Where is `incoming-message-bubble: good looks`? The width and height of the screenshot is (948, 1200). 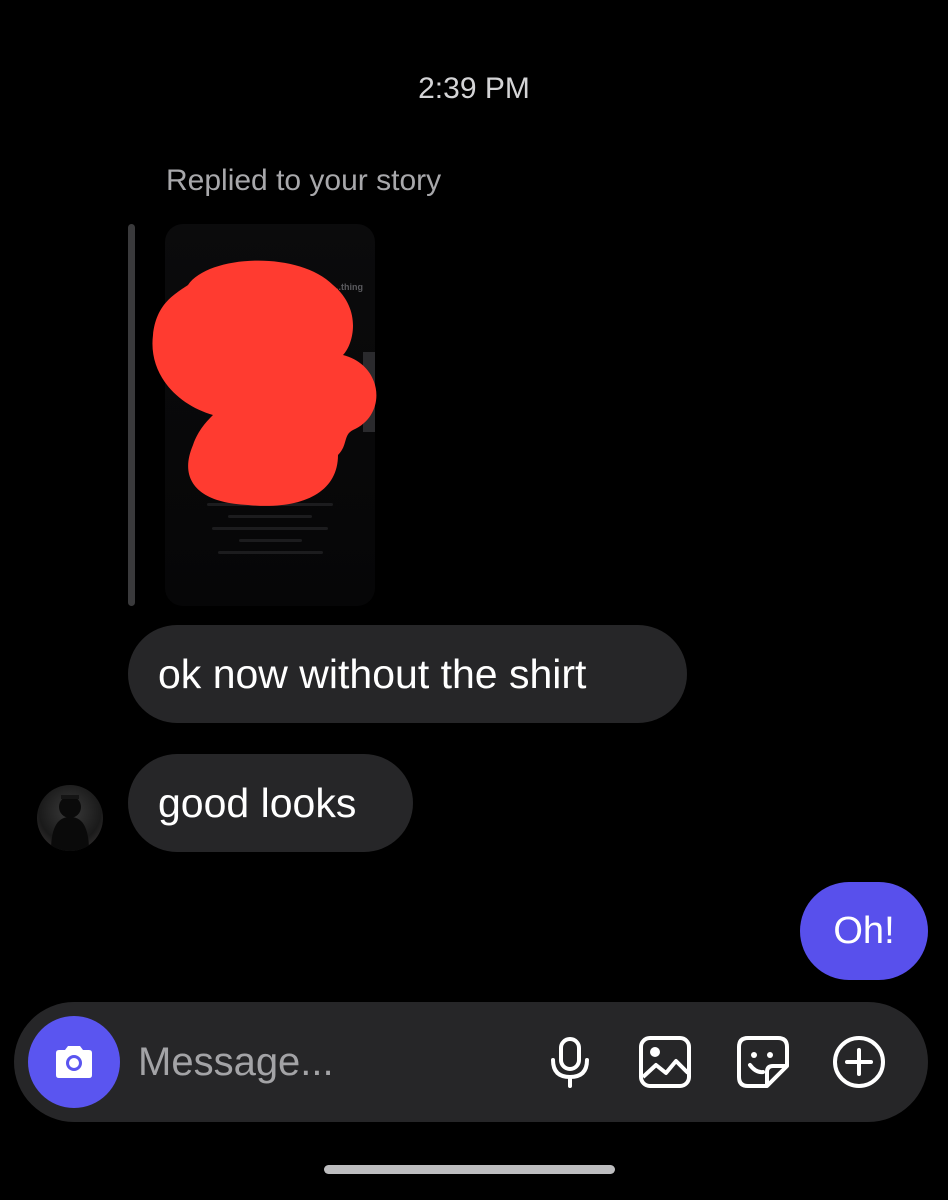 incoming-message-bubble: good looks is located at coordinates (270, 803).